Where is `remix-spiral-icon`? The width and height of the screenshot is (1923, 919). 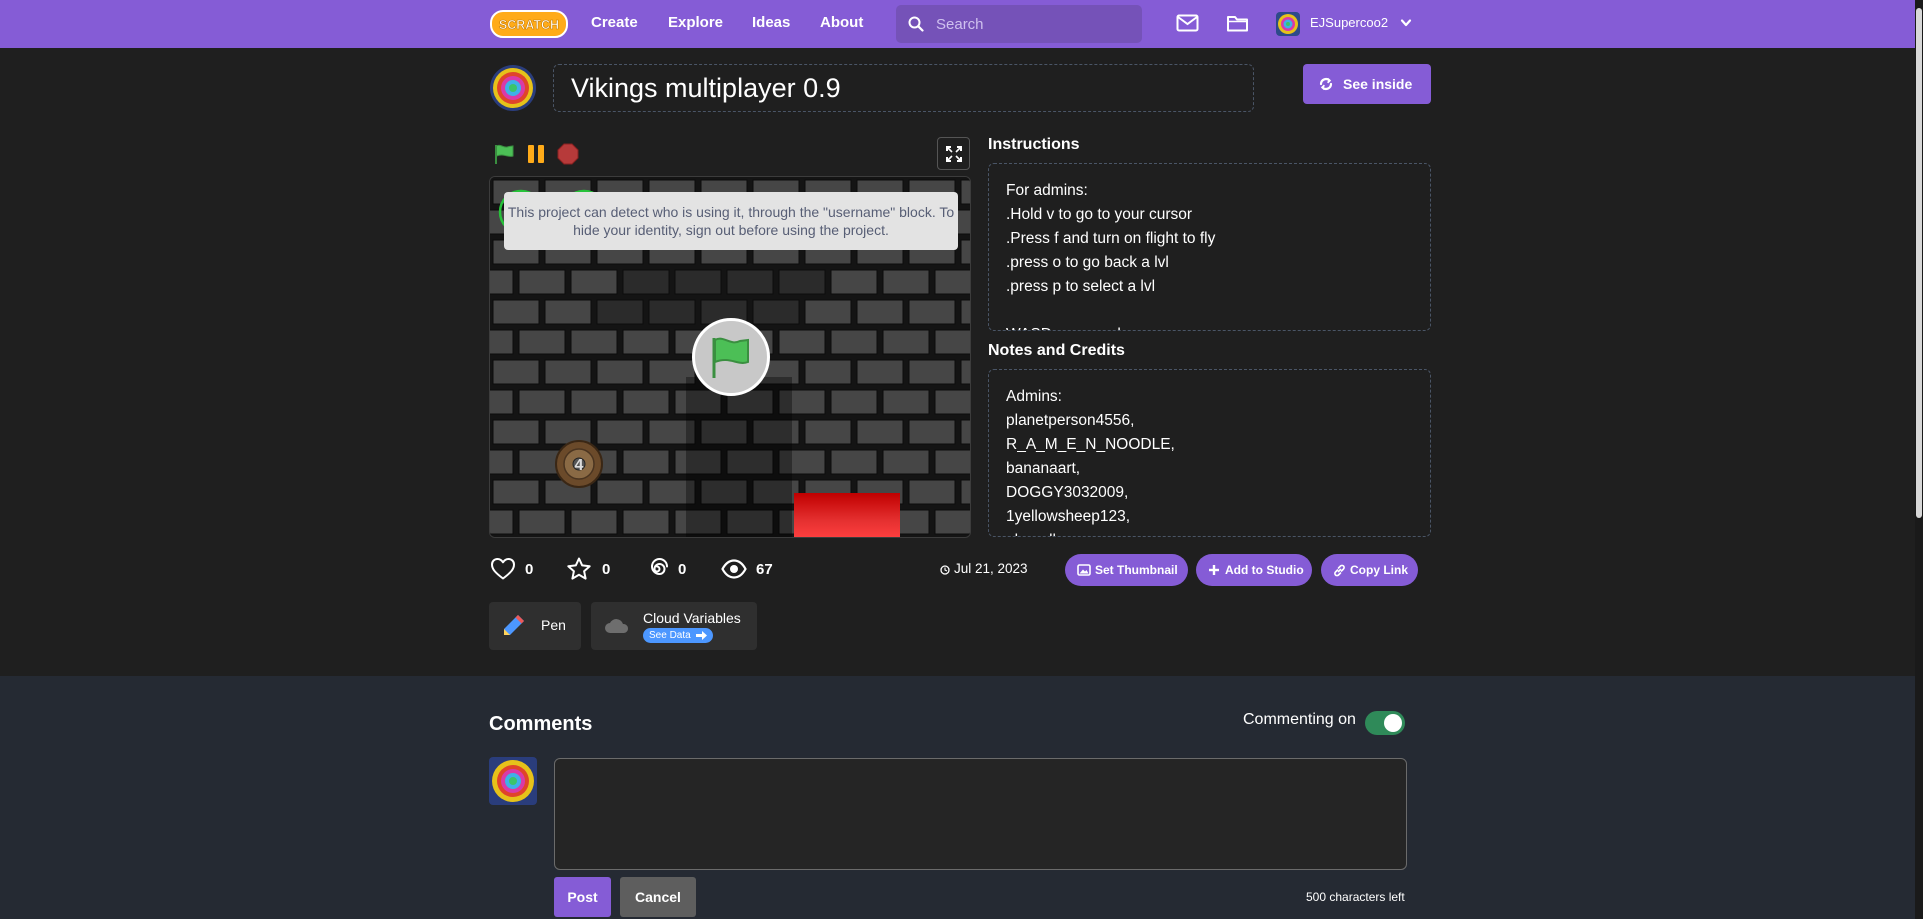 remix-spiral-icon is located at coordinates (659, 567).